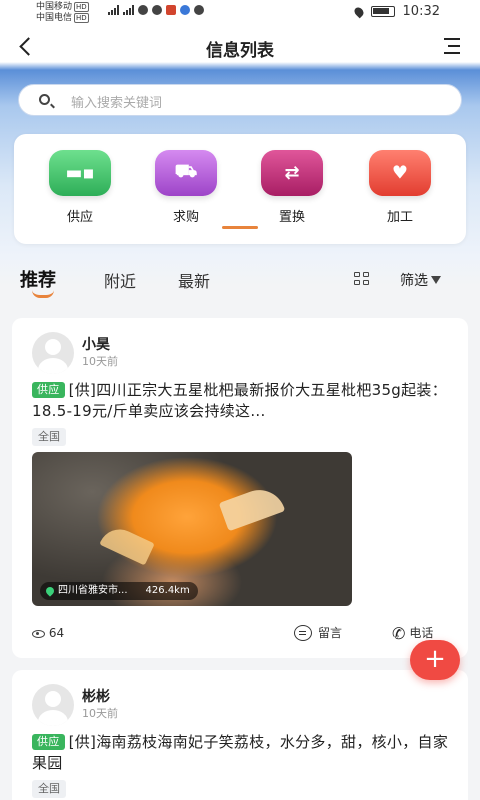  I want to click on heart-plus-icon: ♥, so click(400, 173).